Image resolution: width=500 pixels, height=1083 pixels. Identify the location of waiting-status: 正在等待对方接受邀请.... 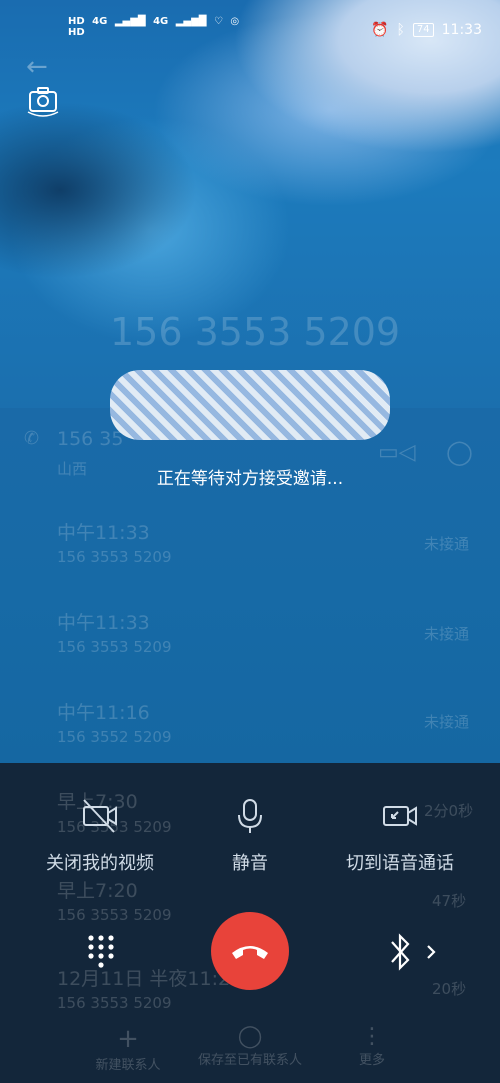
(250, 479).